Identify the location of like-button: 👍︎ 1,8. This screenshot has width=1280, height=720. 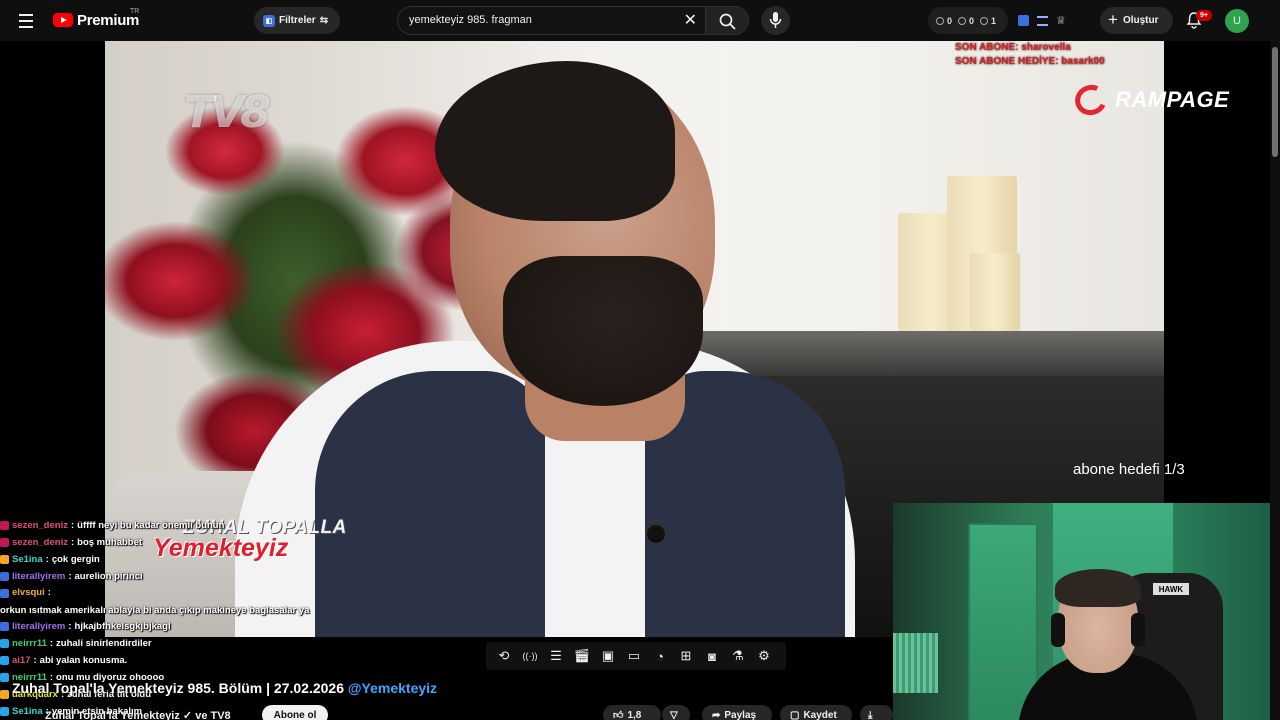
(632, 712).